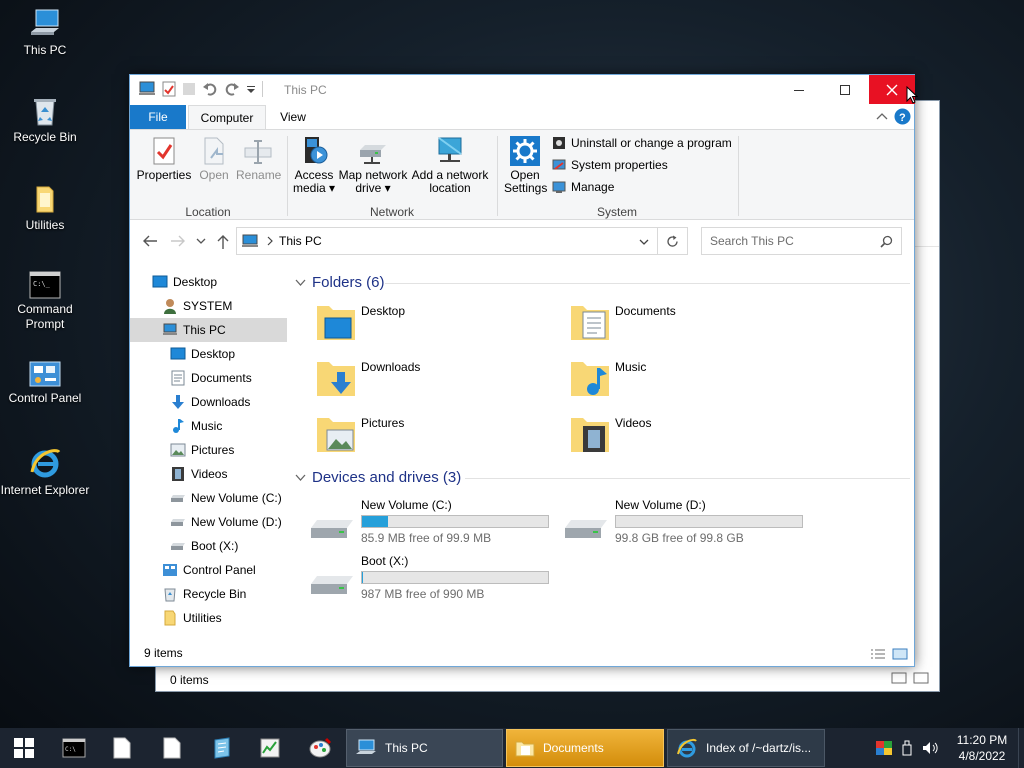 This screenshot has width=1024, height=768. What do you see at coordinates (208, 354) in the screenshot?
I see `nav-item-desktop: Desktop` at bounding box center [208, 354].